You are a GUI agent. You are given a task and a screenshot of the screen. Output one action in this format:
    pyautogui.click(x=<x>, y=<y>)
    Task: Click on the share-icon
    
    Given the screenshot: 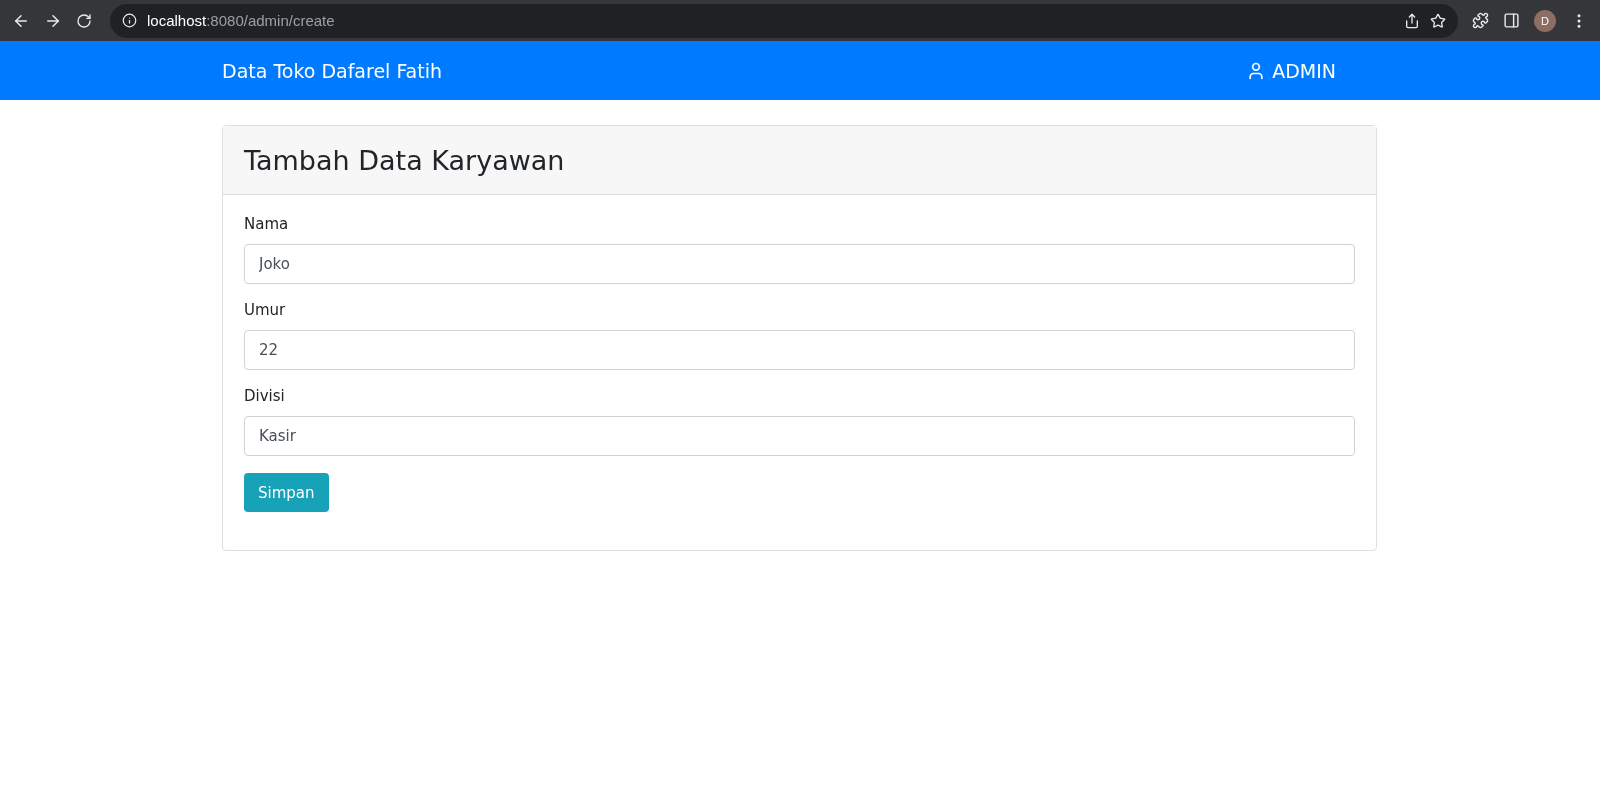 What is the action you would take?
    pyautogui.click(x=1412, y=20)
    